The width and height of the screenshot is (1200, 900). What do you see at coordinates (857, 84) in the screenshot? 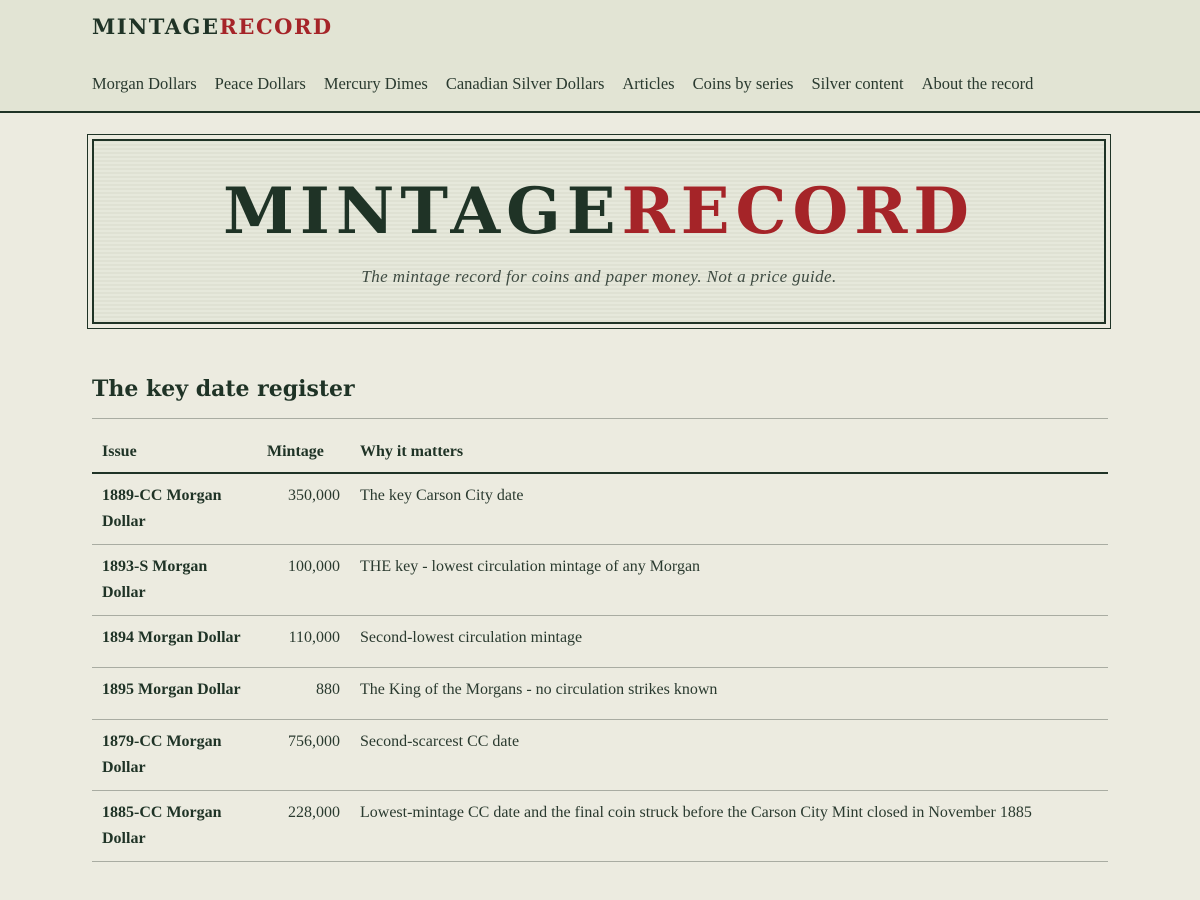
I see `nav-silver-content: Silver content` at bounding box center [857, 84].